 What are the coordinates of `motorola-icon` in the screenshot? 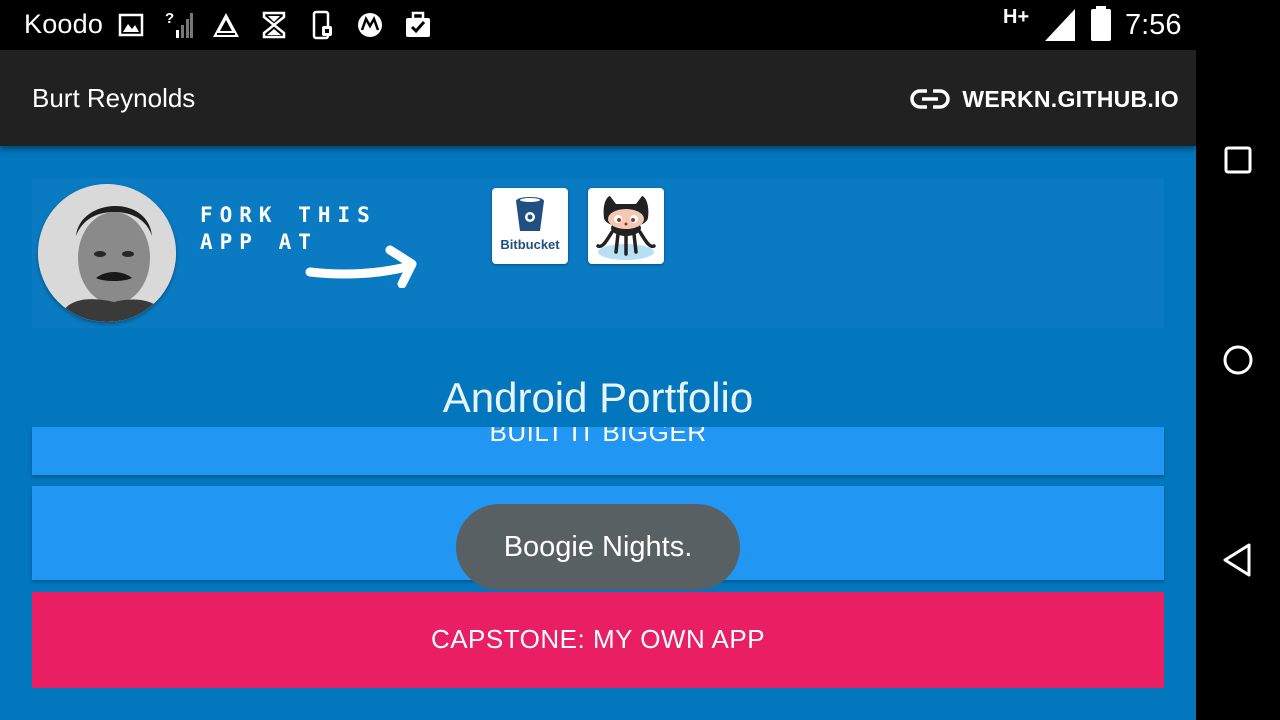 It's located at (370, 25).